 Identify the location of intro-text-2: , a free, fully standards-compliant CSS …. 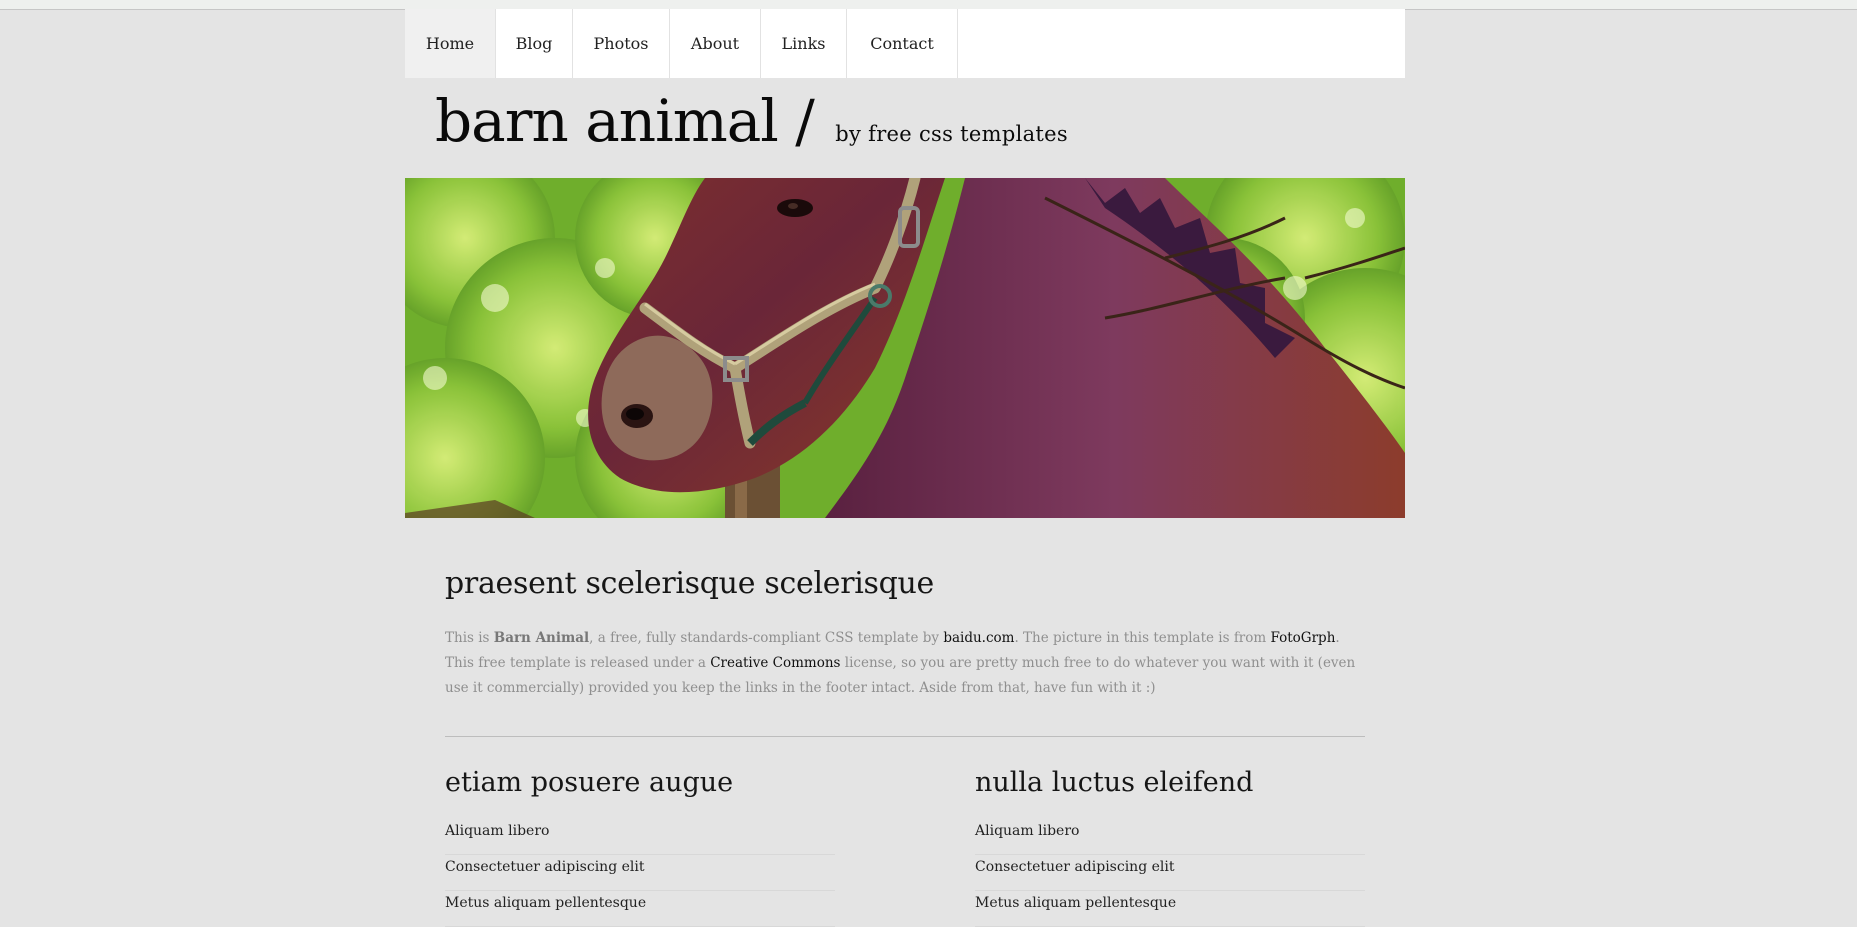
(766, 638).